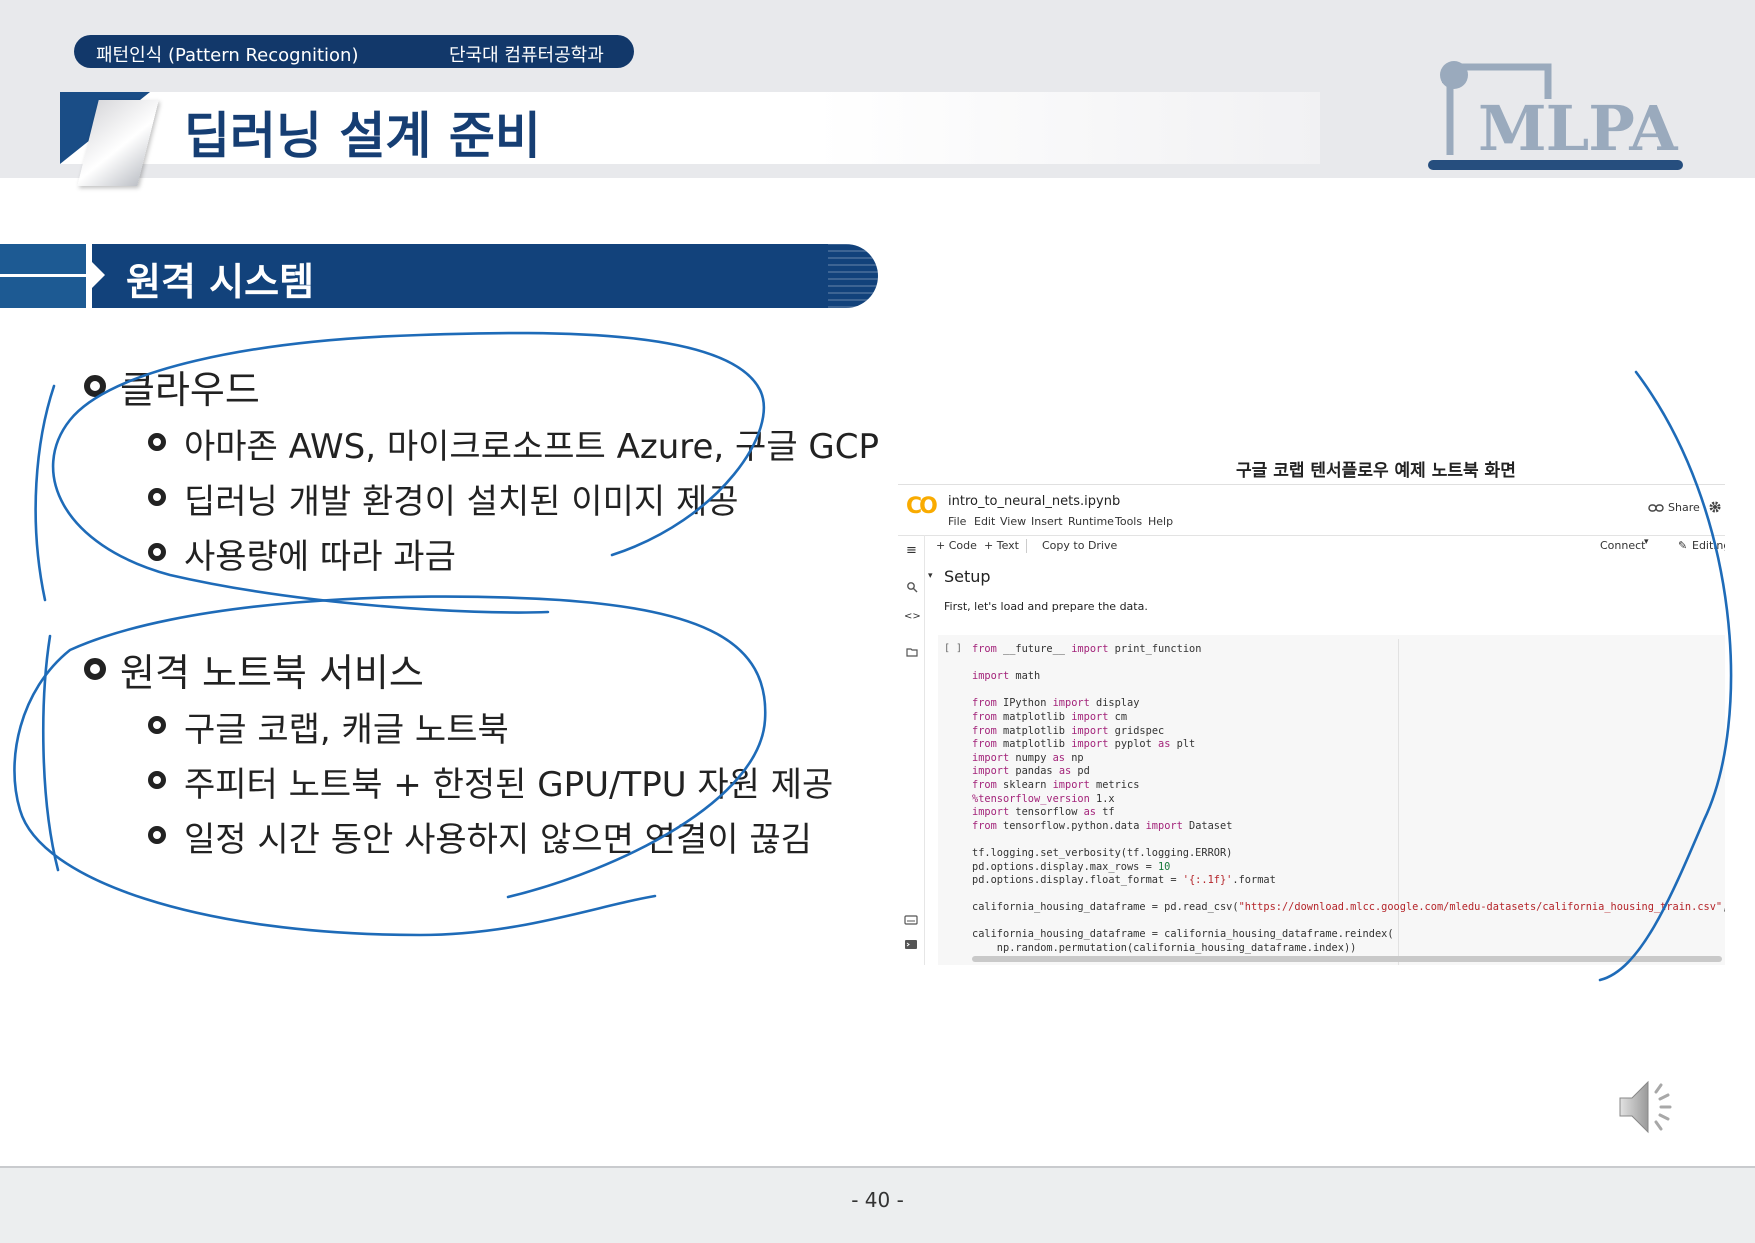 The image size is (1755, 1243). I want to click on section-bar-line, so click(43, 275).